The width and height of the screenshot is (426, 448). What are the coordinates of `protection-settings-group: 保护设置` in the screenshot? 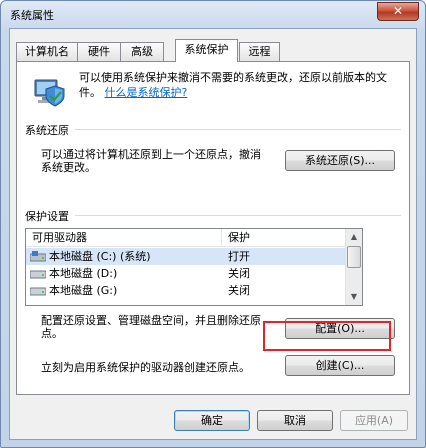 It's located at (213, 218).